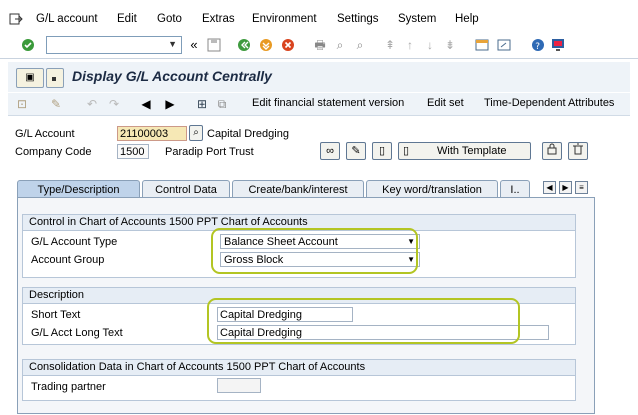 Image resolution: width=638 pixels, height=415 pixels. I want to click on trading-partner-field, so click(239, 385).